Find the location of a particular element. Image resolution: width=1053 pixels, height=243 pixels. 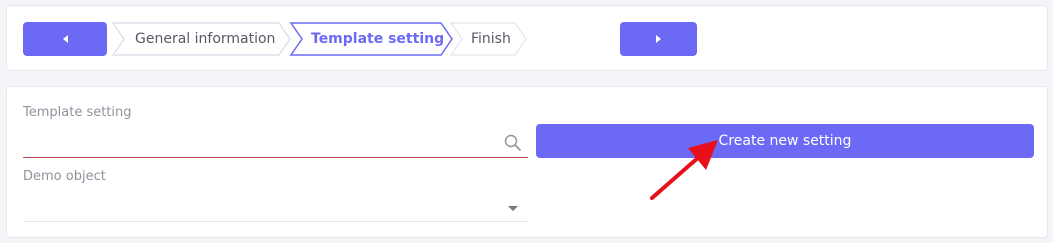

previous-step-button is located at coordinates (65, 39).